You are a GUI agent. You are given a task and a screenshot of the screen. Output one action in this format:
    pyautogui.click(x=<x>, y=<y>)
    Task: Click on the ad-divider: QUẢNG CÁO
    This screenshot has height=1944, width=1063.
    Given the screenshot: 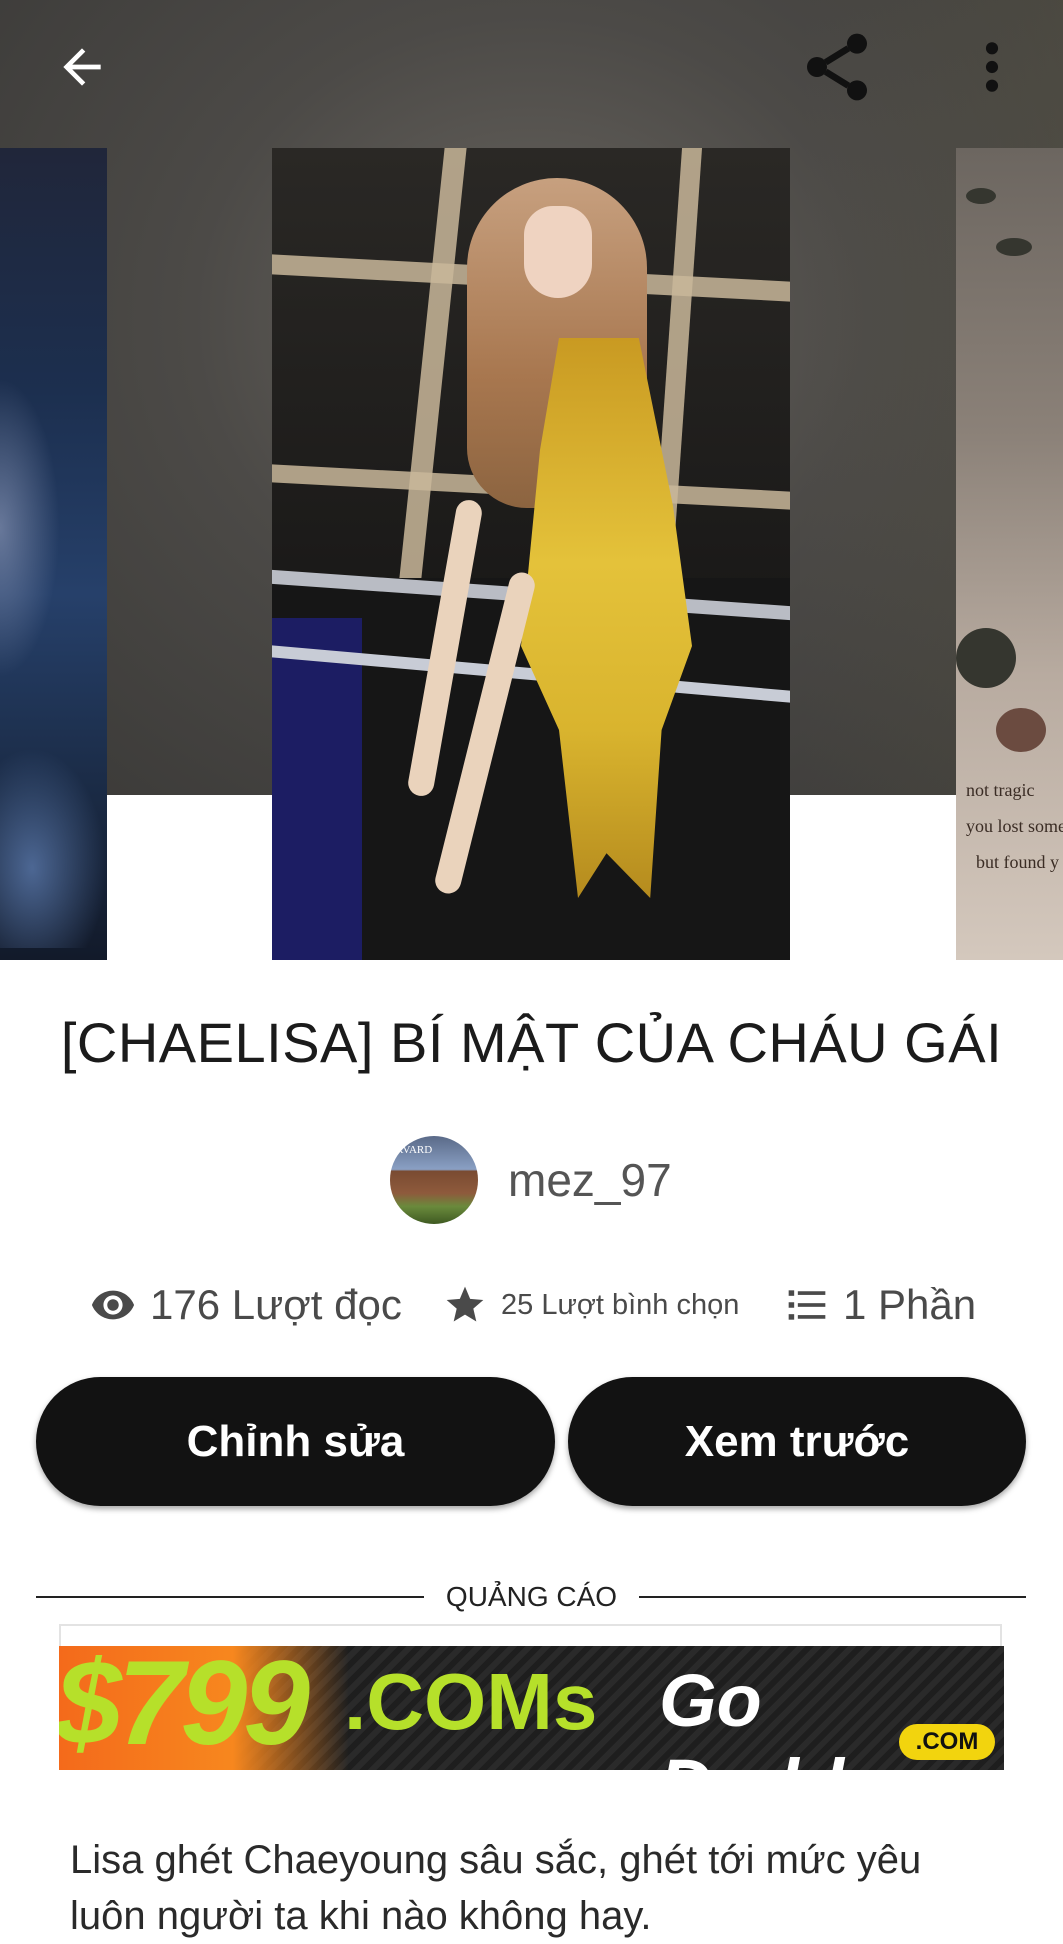 What is the action you would take?
    pyautogui.click(x=531, y=1597)
    